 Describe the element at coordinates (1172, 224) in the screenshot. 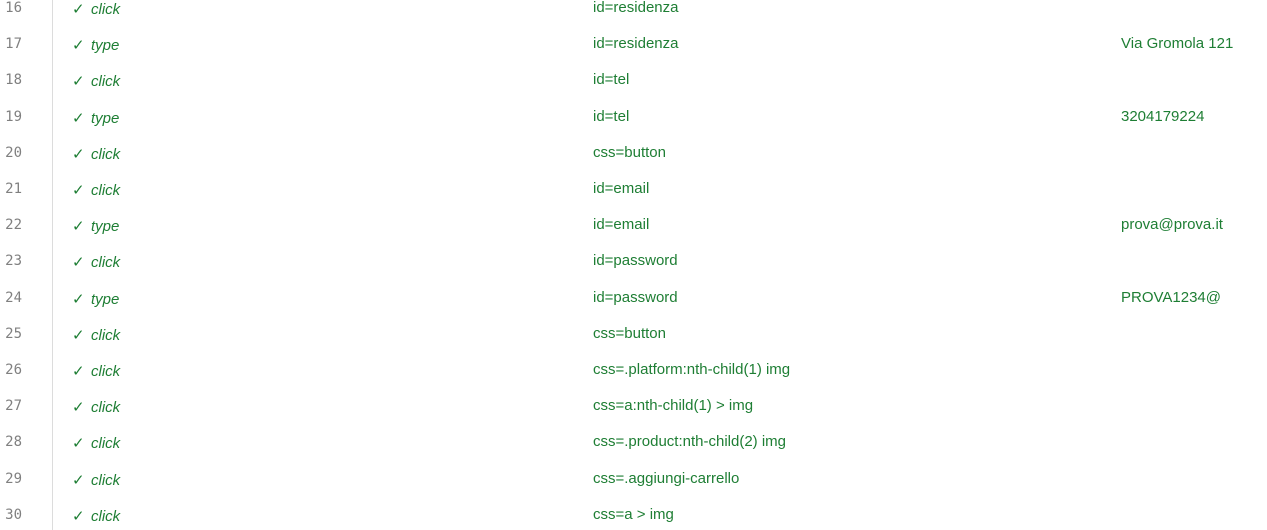

I see `command-value: prova@prova.it` at that location.